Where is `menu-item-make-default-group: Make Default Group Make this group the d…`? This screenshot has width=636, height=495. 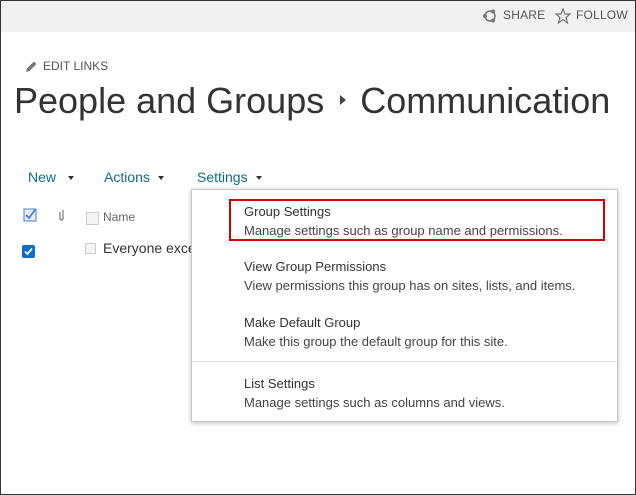 menu-item-make-default-group: Make Default Group Make this group the d… is located at coordinates (376, 332).